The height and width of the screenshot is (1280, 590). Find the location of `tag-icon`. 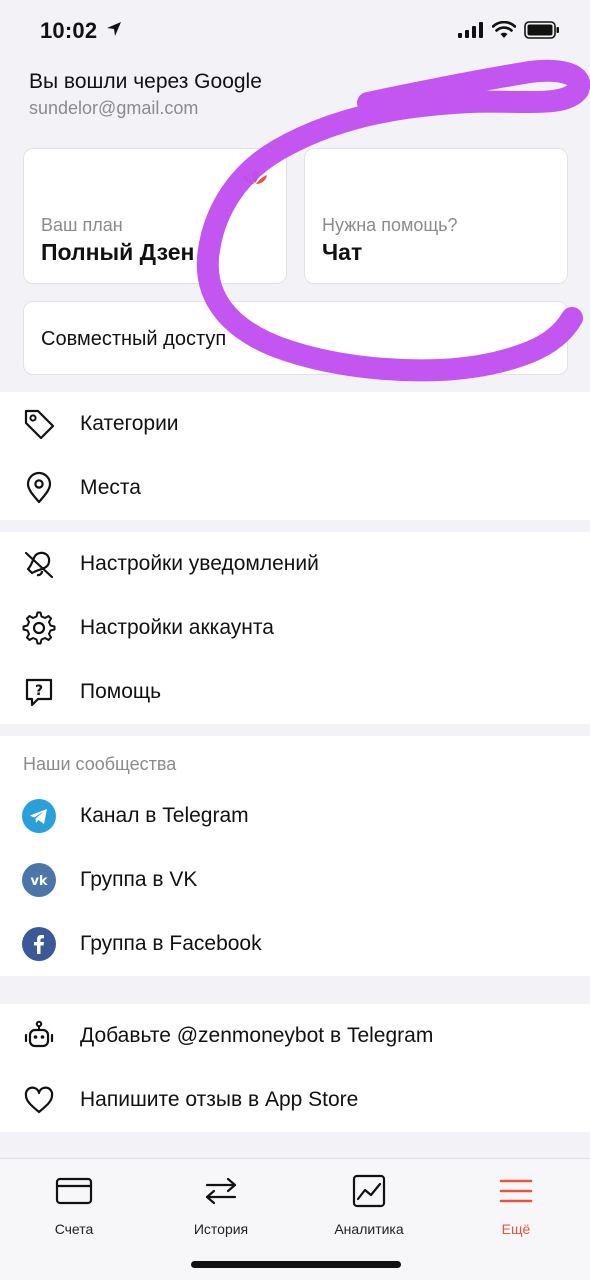

tag-icon is located at coordinates (39, 424).